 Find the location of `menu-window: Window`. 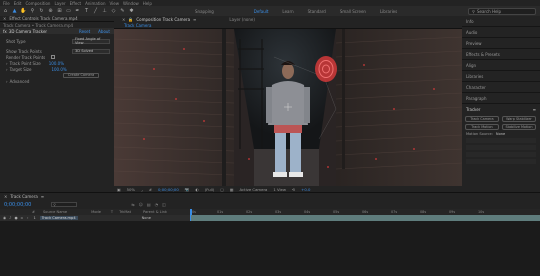

menu-window: Window is located at coordinates (131, 3).